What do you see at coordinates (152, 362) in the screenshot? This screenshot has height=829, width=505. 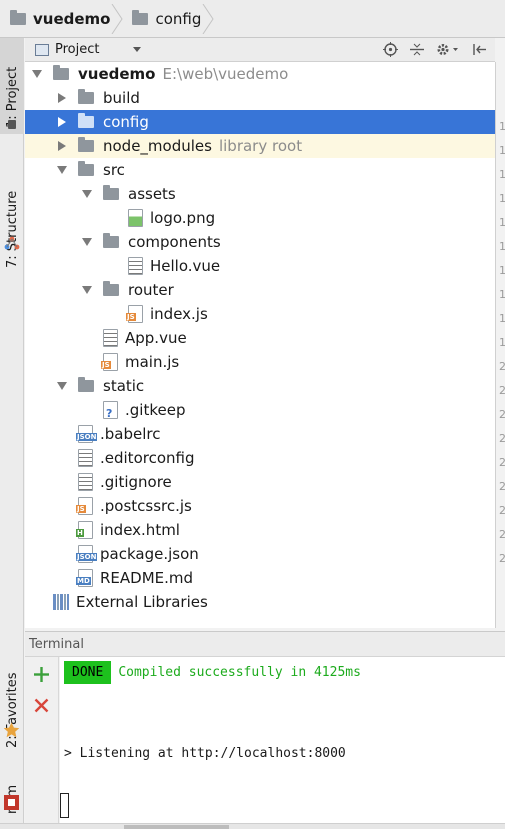 I see `tree-item-label: main.js` at bounding box center [152, 362].